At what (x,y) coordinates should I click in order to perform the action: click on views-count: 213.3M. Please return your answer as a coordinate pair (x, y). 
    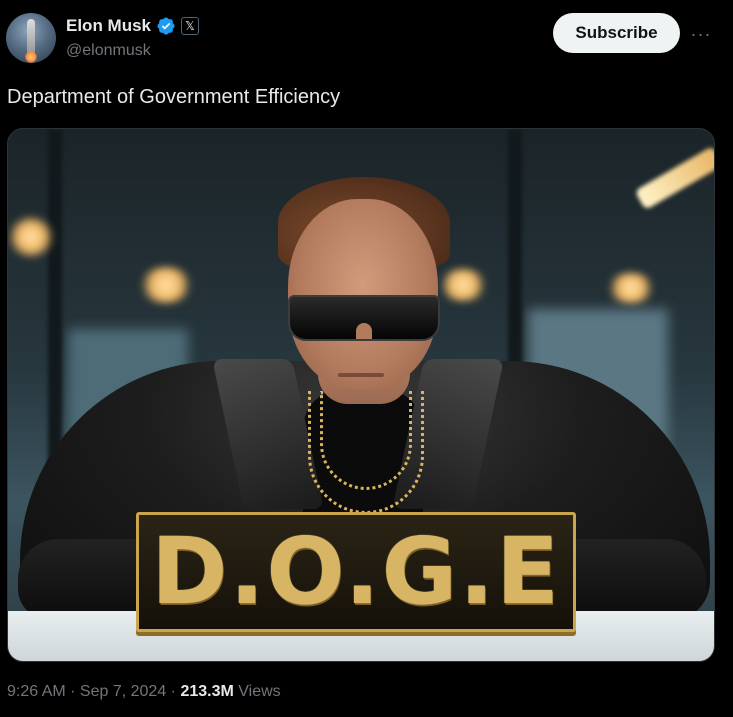
    Looking at the image, I should click on (207, 691).